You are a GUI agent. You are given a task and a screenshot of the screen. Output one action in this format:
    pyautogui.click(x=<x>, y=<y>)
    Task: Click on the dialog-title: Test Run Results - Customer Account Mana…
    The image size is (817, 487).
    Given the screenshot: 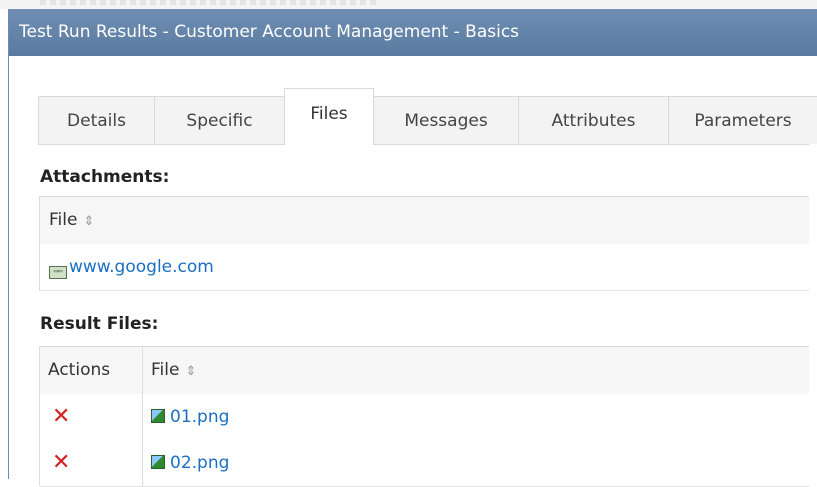 What is the action you would take?
    pyautogui.click(x=413, y=32)
    